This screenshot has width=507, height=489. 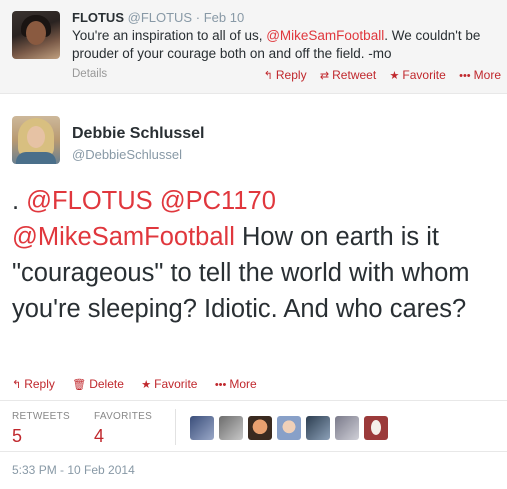 What do you see at coordinates (41, 416) in the screenshot?
I see `retweets-label: RETWEETS` at bounding box center [41, 416].